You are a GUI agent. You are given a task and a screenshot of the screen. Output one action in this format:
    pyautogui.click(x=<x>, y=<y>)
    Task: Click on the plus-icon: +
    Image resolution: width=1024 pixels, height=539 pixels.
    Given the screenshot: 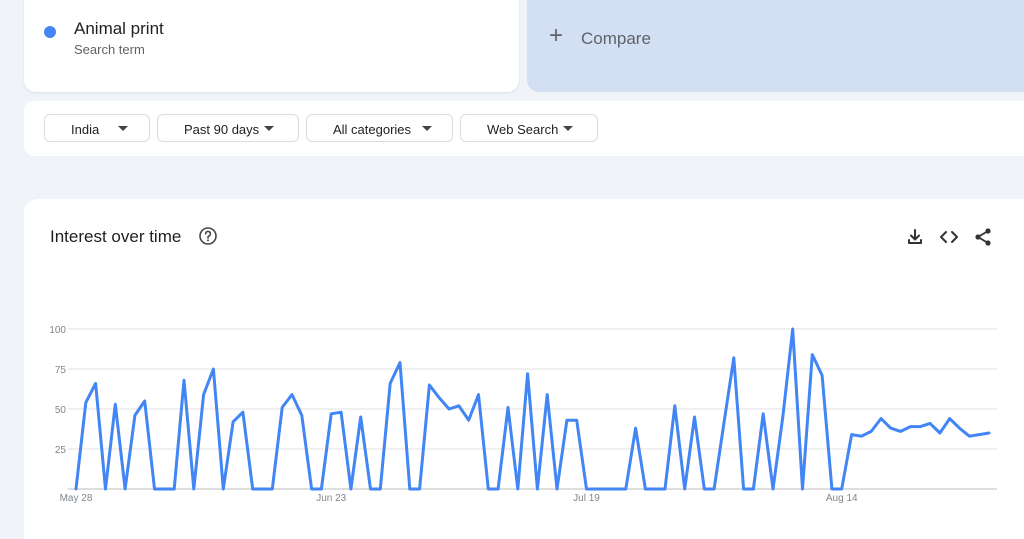 What is the action you would take?
    pyautogui.click(x=556, y=35)
    